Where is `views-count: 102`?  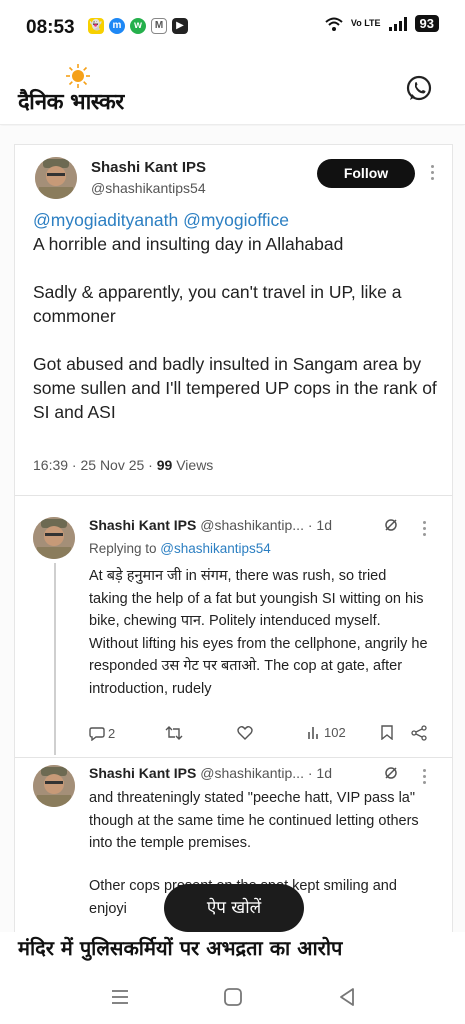
views-count: 102 is located at coordinates (335, 732).